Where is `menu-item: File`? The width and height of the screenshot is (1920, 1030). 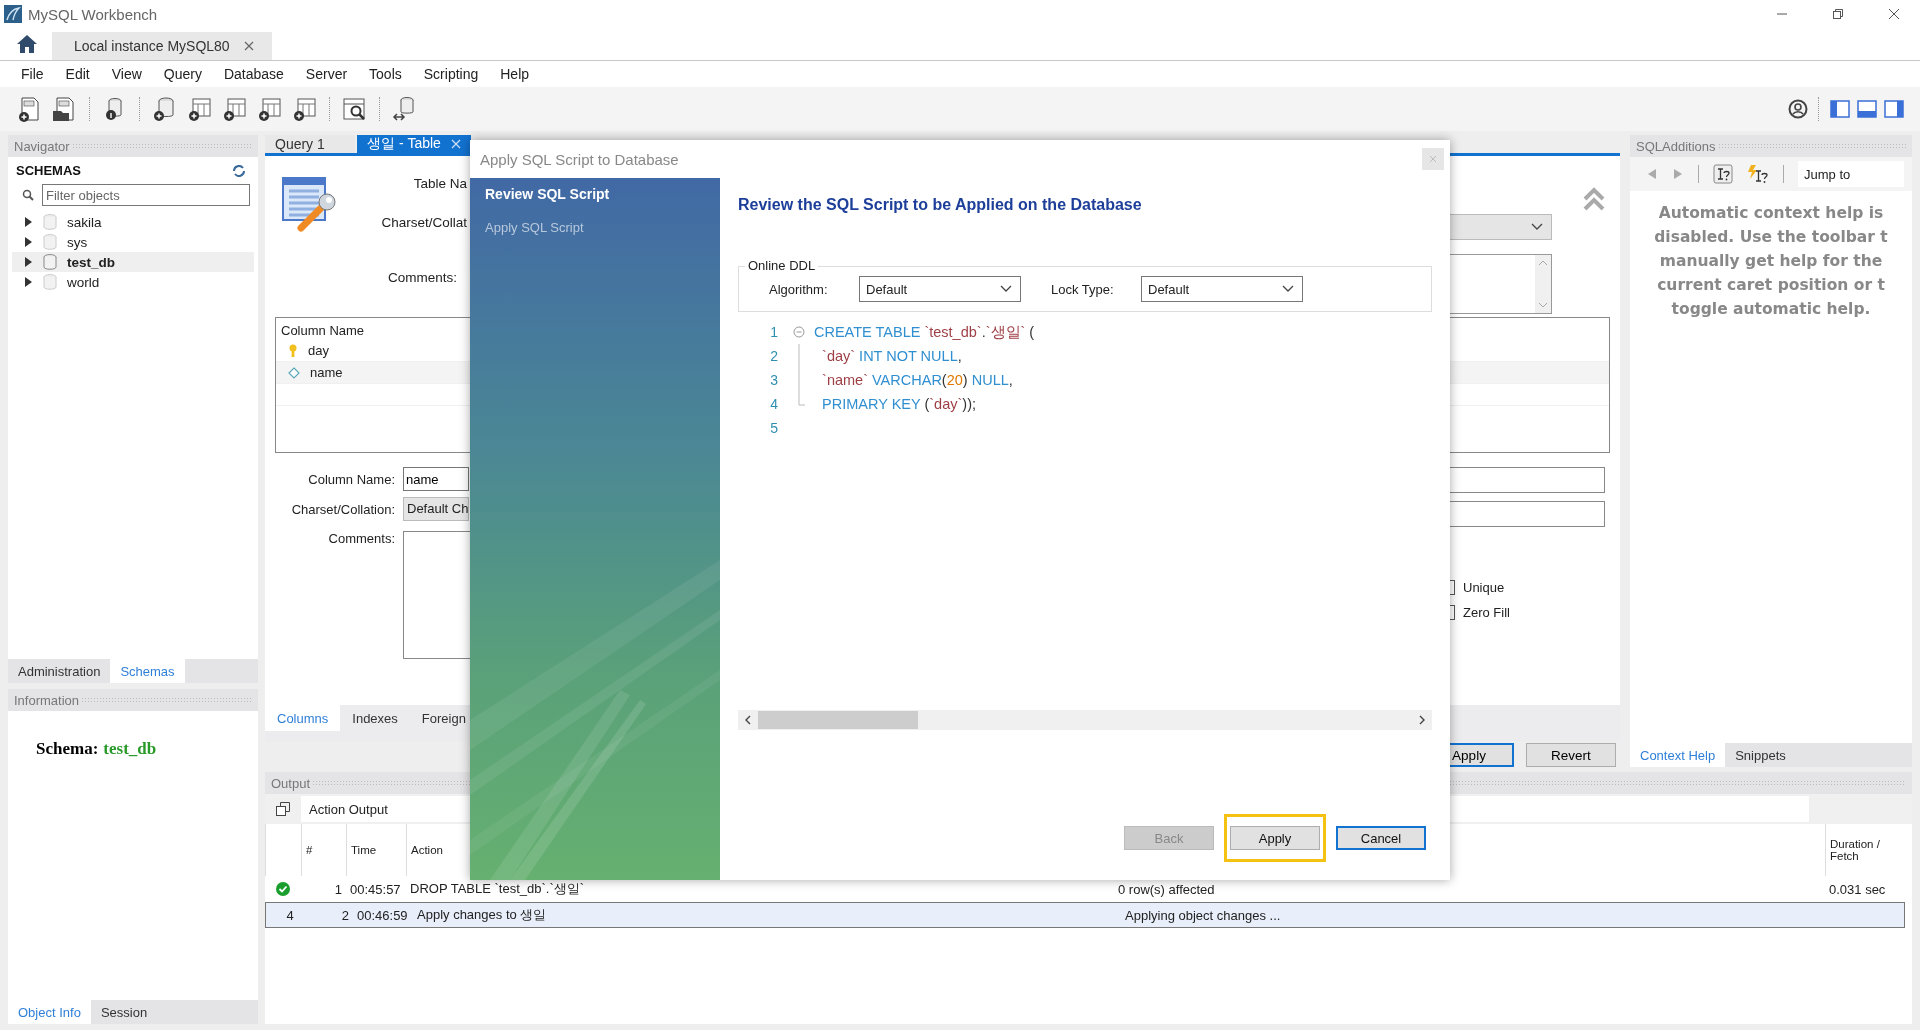
menu-item: File is located at coordinates (32, 74).